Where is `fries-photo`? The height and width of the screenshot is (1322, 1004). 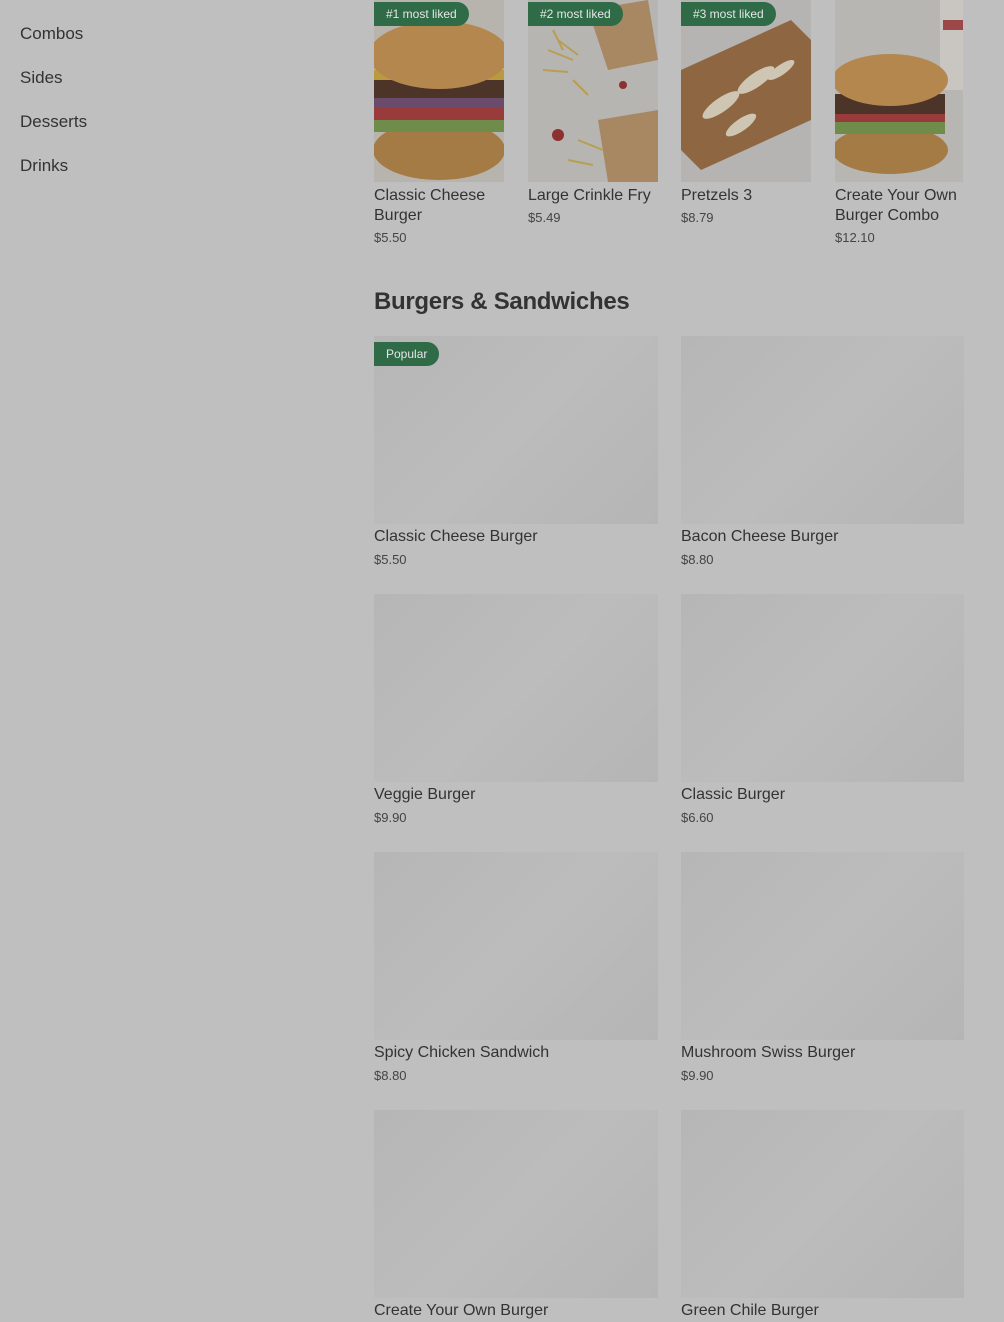 fries-photo is located at coordinates (593, 91).